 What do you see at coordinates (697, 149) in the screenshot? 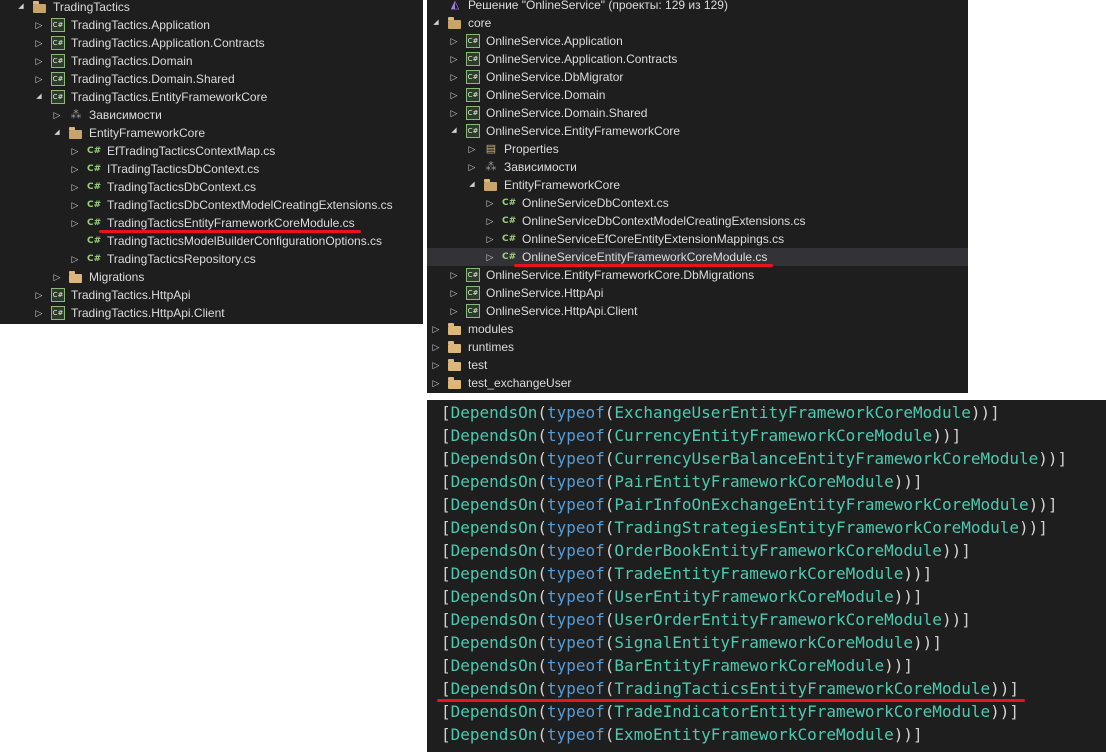
I see `tree-node: ▷ ▤ Properties` at bounding box center [697, 149].